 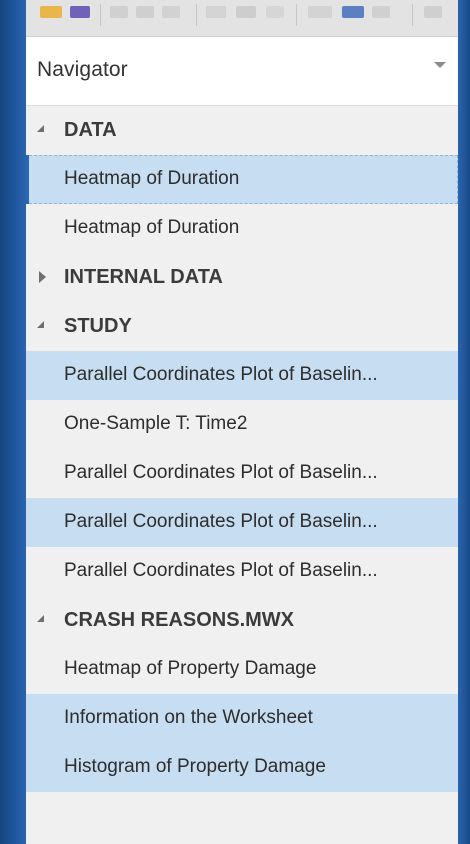 What do you see at coordinates (13, 422) in the screenshot?
I see `window-frame-left` at bounding box center [13, 422].